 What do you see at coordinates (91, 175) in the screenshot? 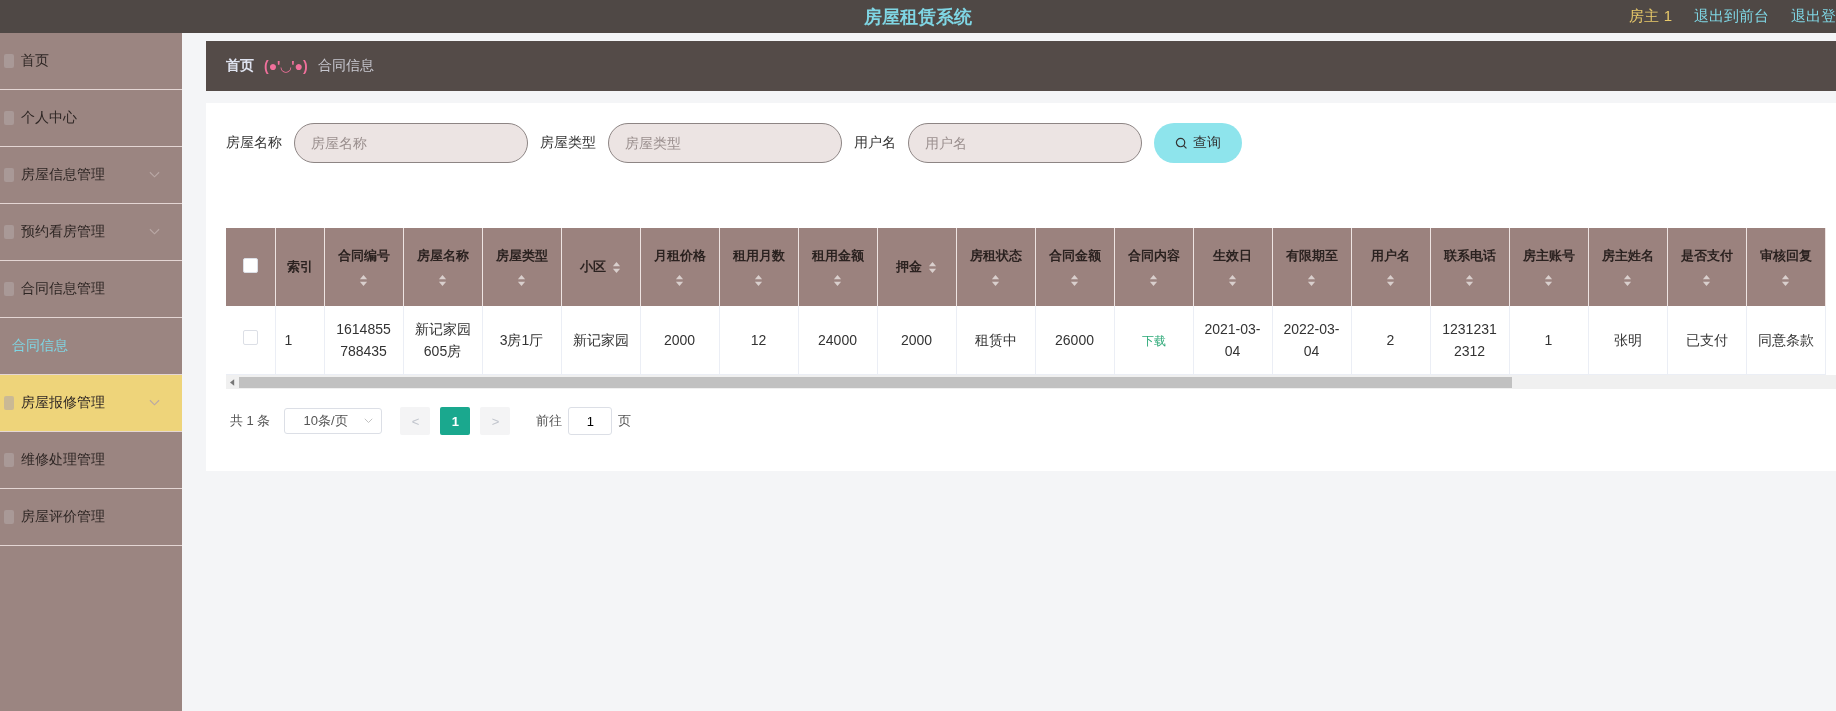
I see `menu-item: 房屋信息管理` at bounding box center [91, 175].